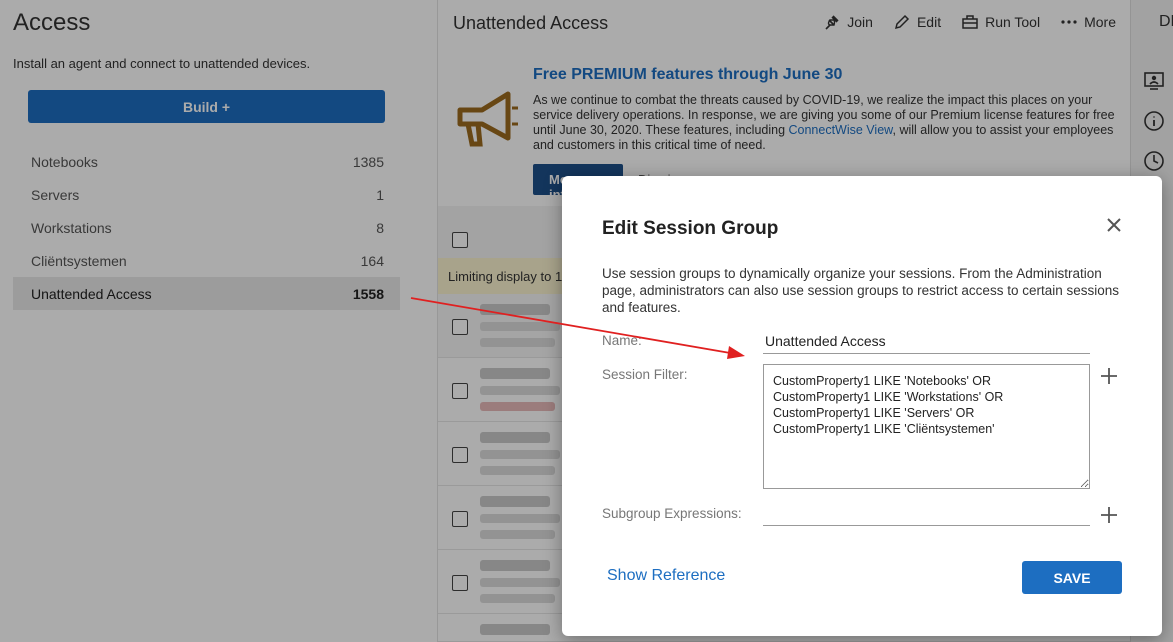  What do you see at coordinates (1109, 515) in the screenshot?
I see `add-subgroup-plus-icon` at bounding box center [1109, 515].